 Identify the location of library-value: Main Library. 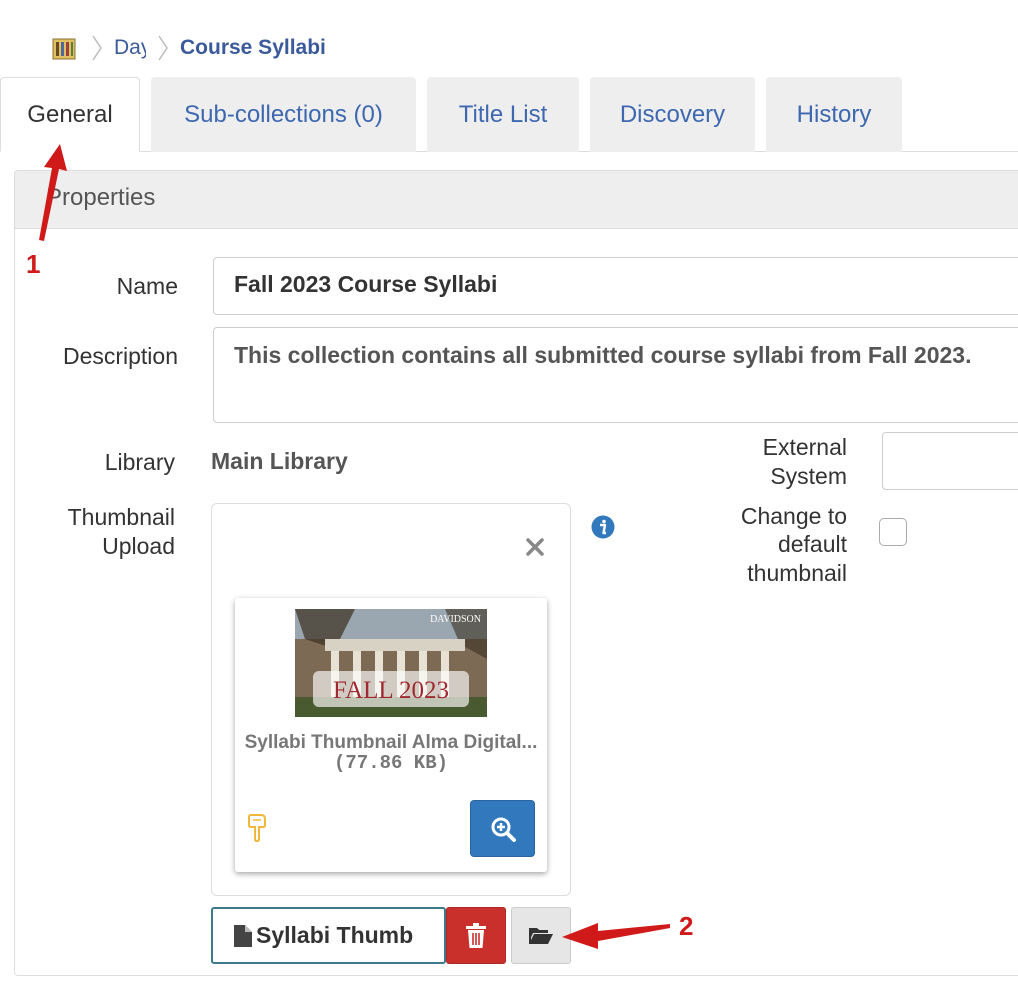
(279, 461).